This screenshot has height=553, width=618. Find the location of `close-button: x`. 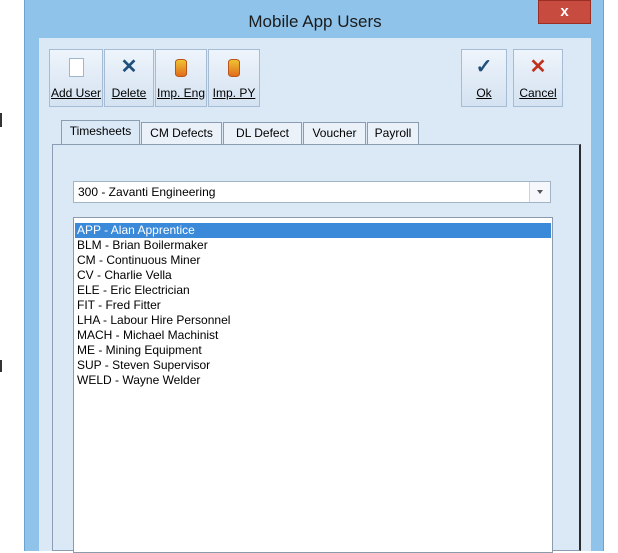

close-button: x is located at coordinates (564, 12).